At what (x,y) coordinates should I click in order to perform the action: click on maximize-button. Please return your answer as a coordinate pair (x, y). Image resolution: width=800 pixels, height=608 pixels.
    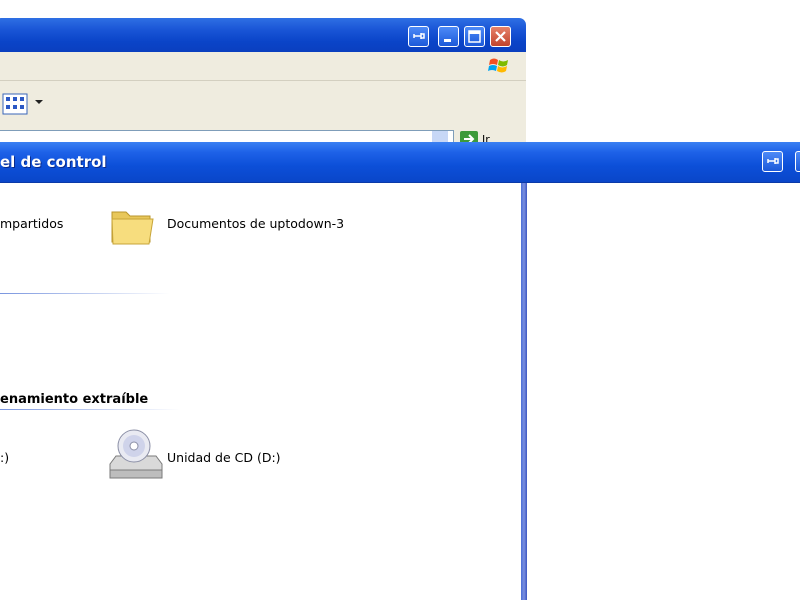
    Looking at the image, I should click on (474, 36).